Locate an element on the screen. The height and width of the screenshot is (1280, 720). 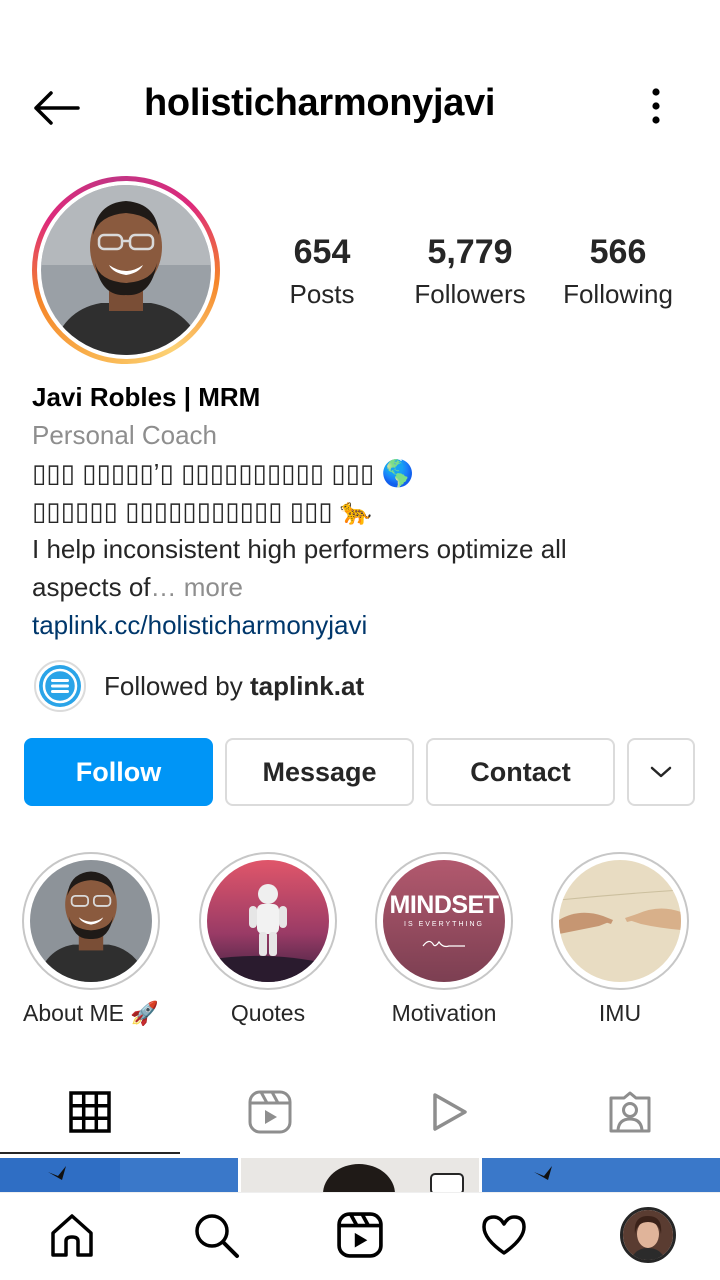
bottom-navigation is located at coordinates (360, 1236).